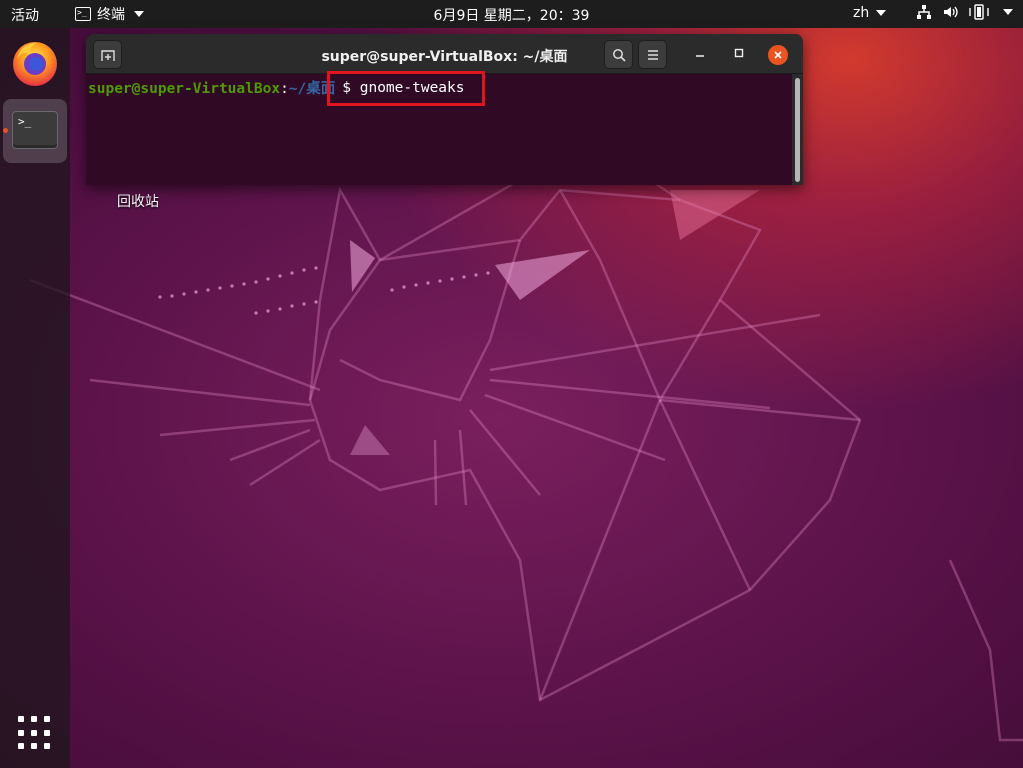 This screenshot has height=768, width=1023. Describe the element at coordinates (979, 12) in the screenshot. I see `battery-icon` at that location.